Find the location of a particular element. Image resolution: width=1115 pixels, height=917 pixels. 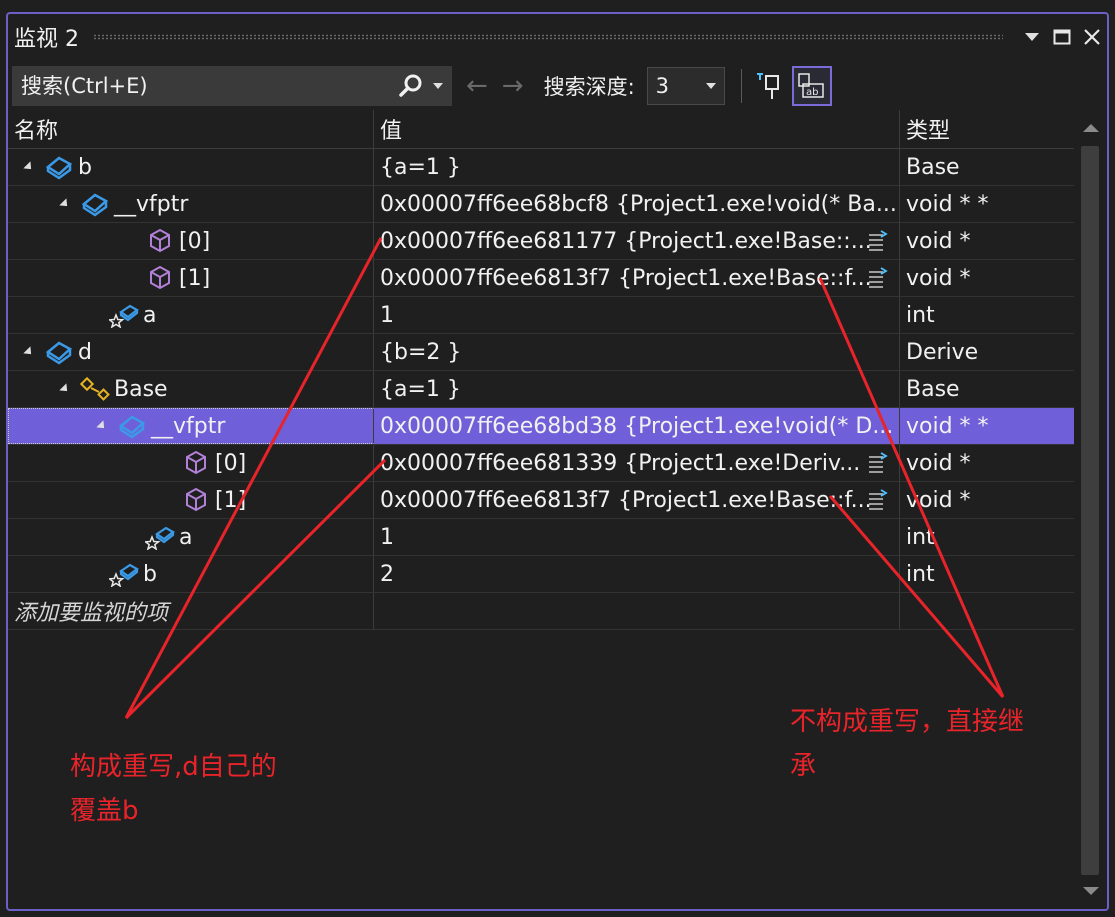

variable-name: [1] is located at coordinates (231, 500).